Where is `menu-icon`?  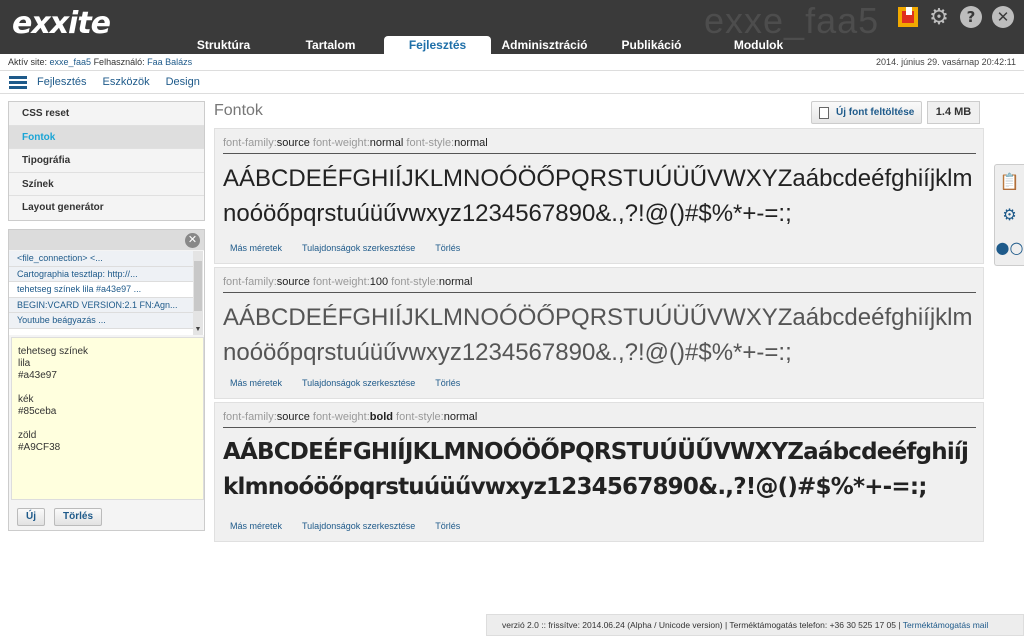
menu-icon is located at coordinates (18, 82).